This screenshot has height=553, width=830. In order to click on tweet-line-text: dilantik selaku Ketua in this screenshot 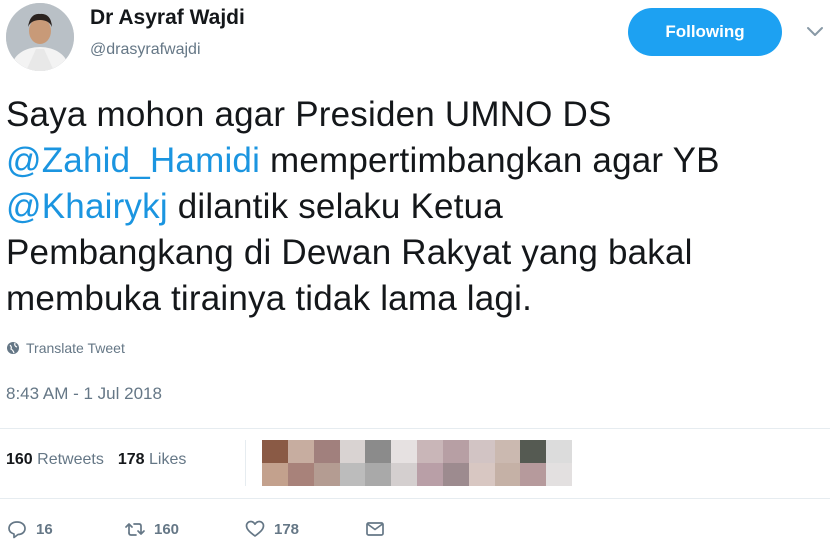, I will do `click(335, 206)`.